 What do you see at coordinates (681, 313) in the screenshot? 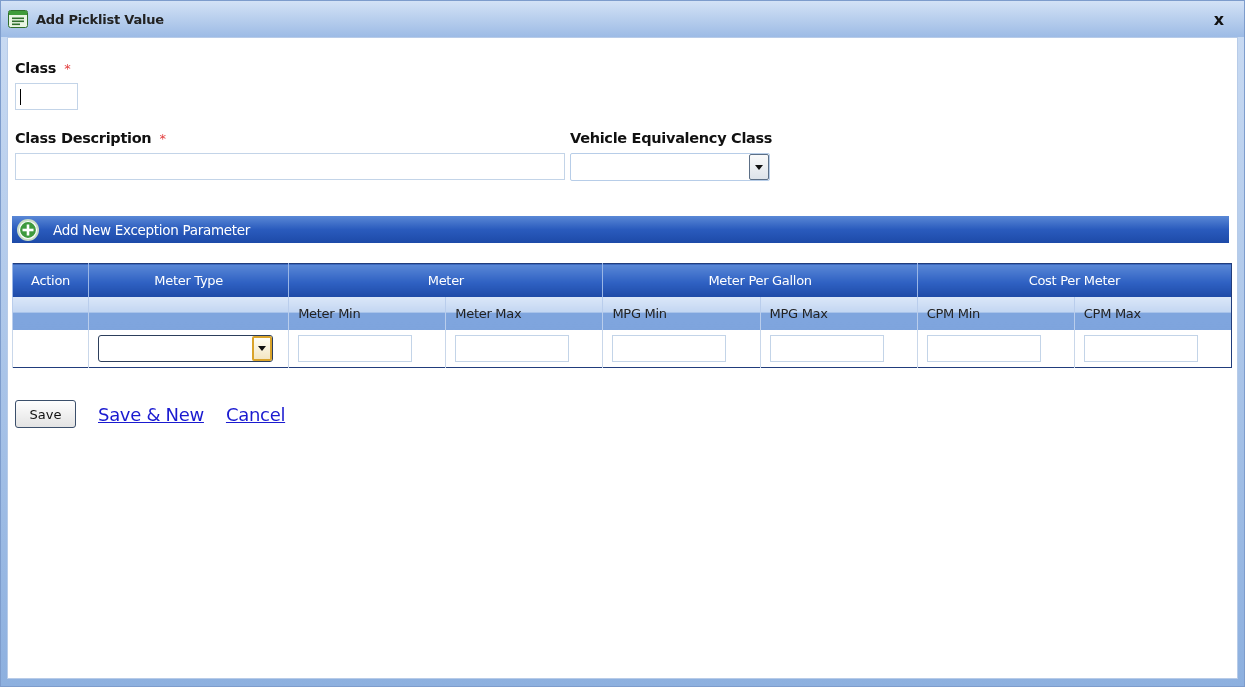
I see `column-header: MPG Min` at bounding box center [681, 313].